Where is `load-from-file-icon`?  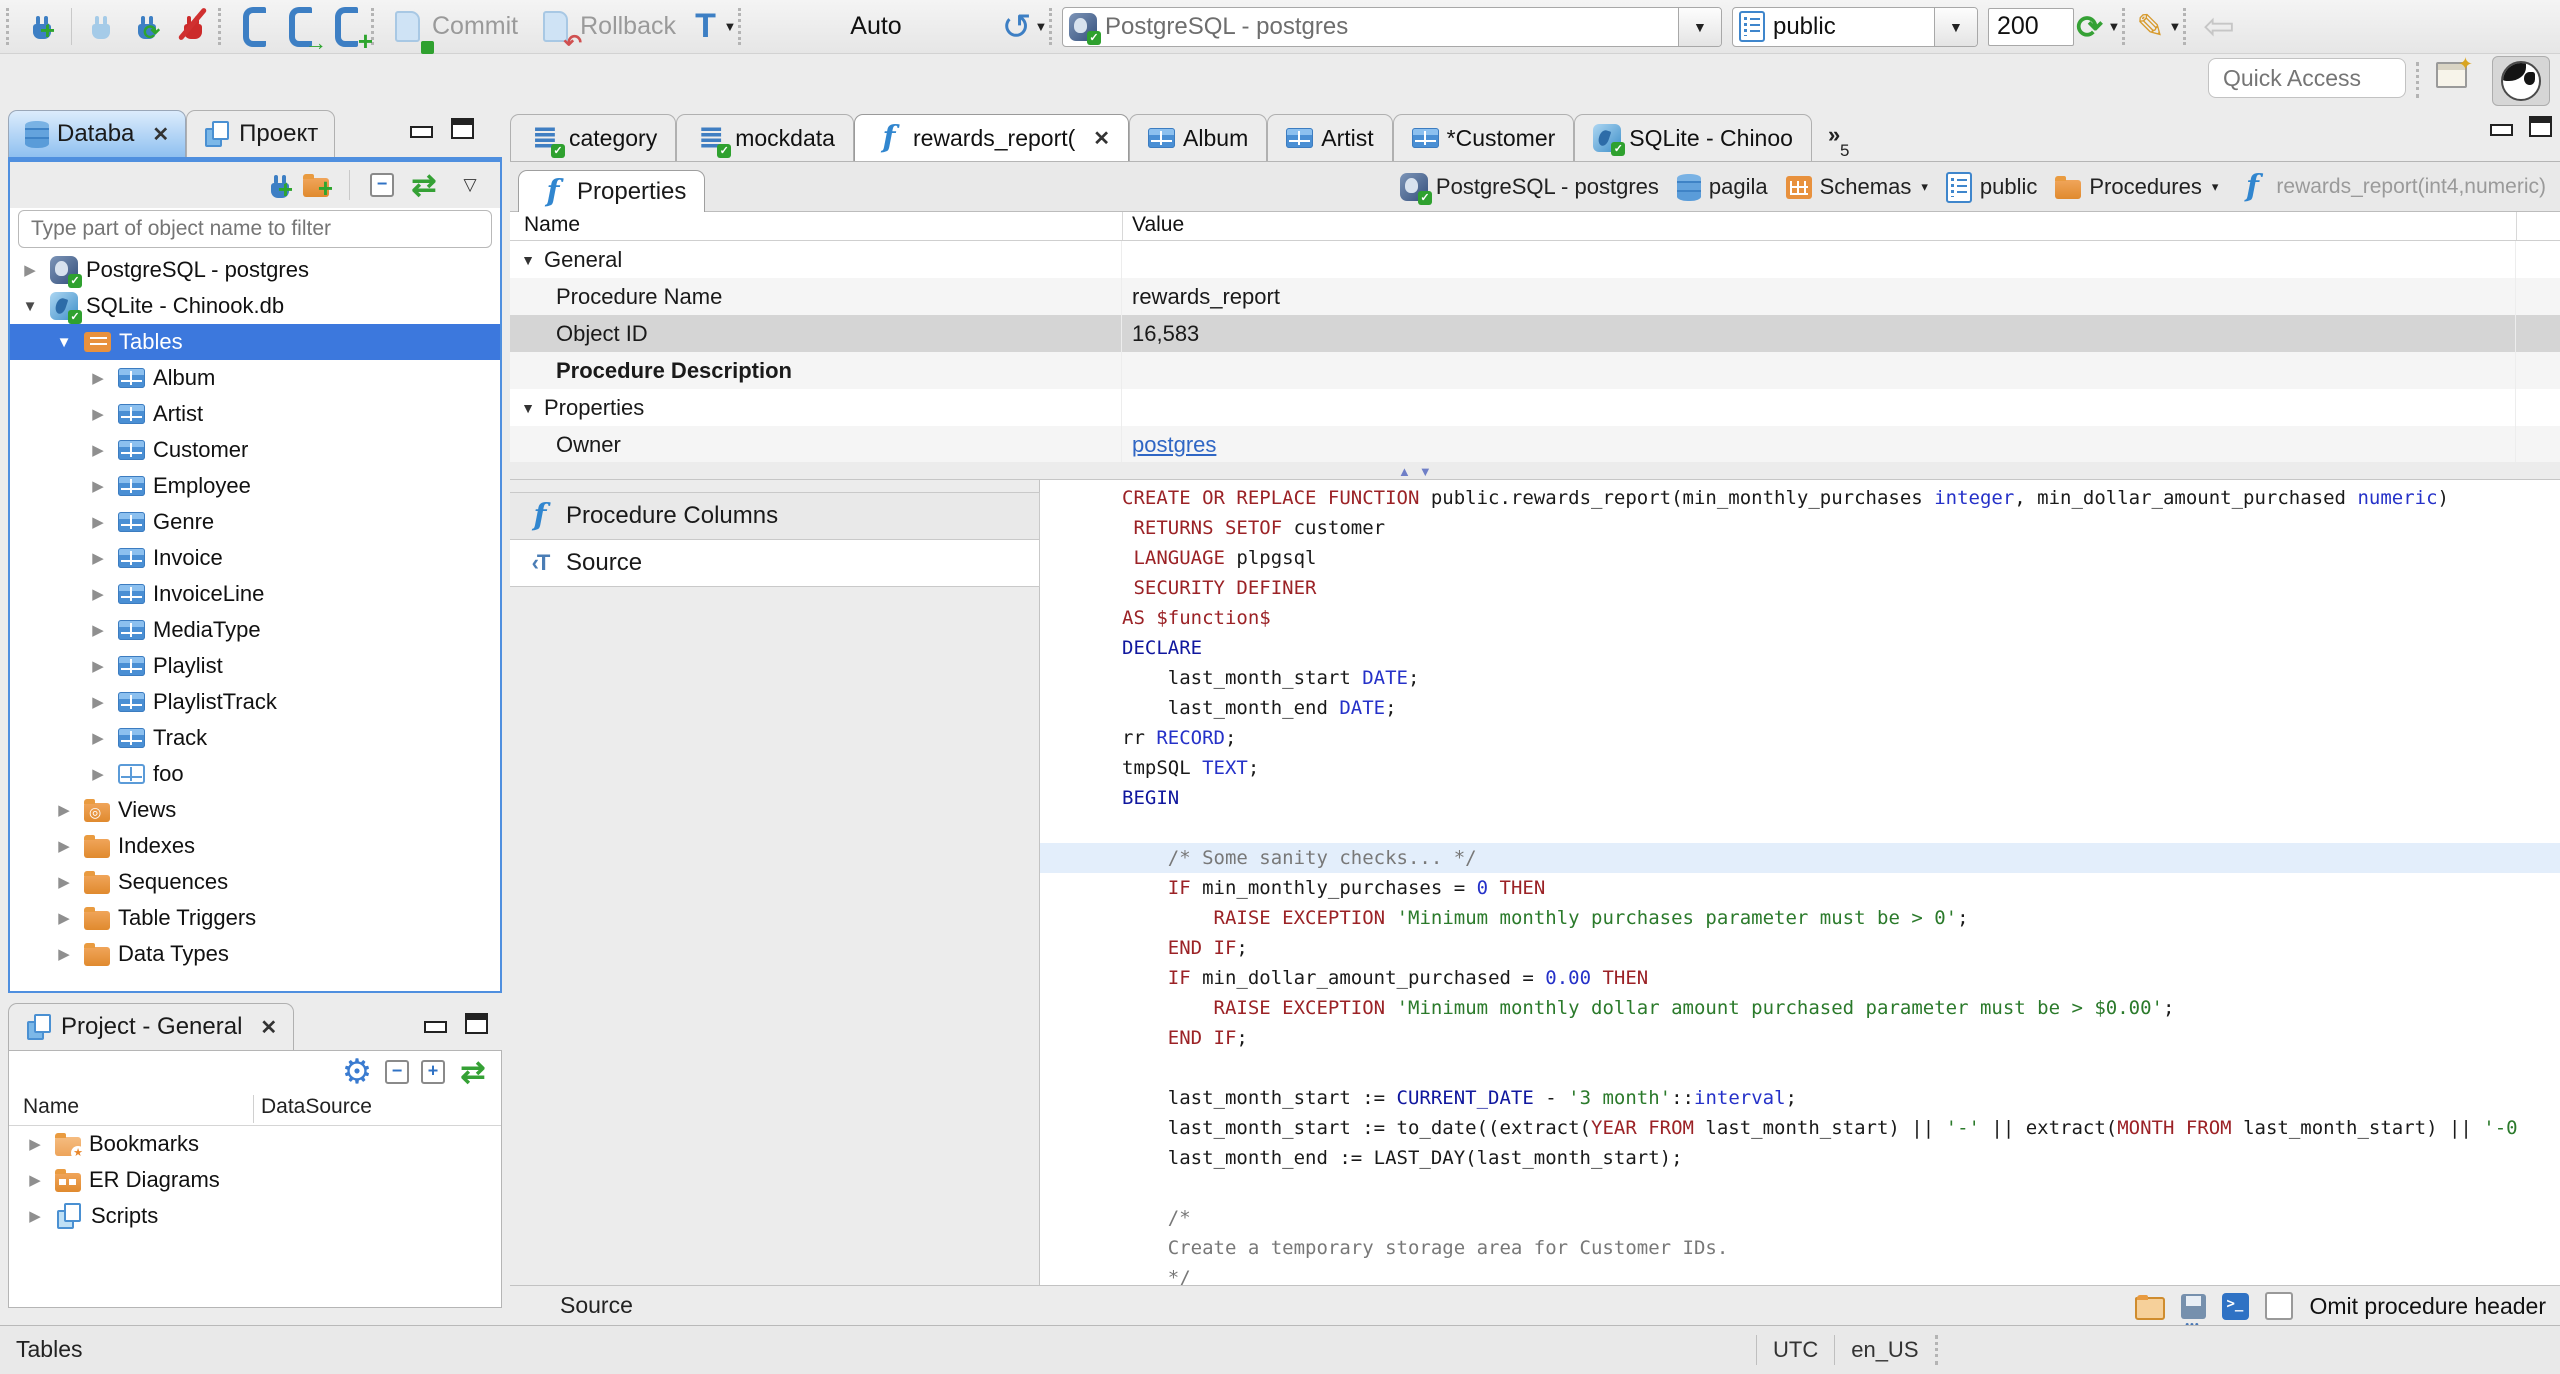
load-from-file-icon is located at coordinates (2150, 1307).